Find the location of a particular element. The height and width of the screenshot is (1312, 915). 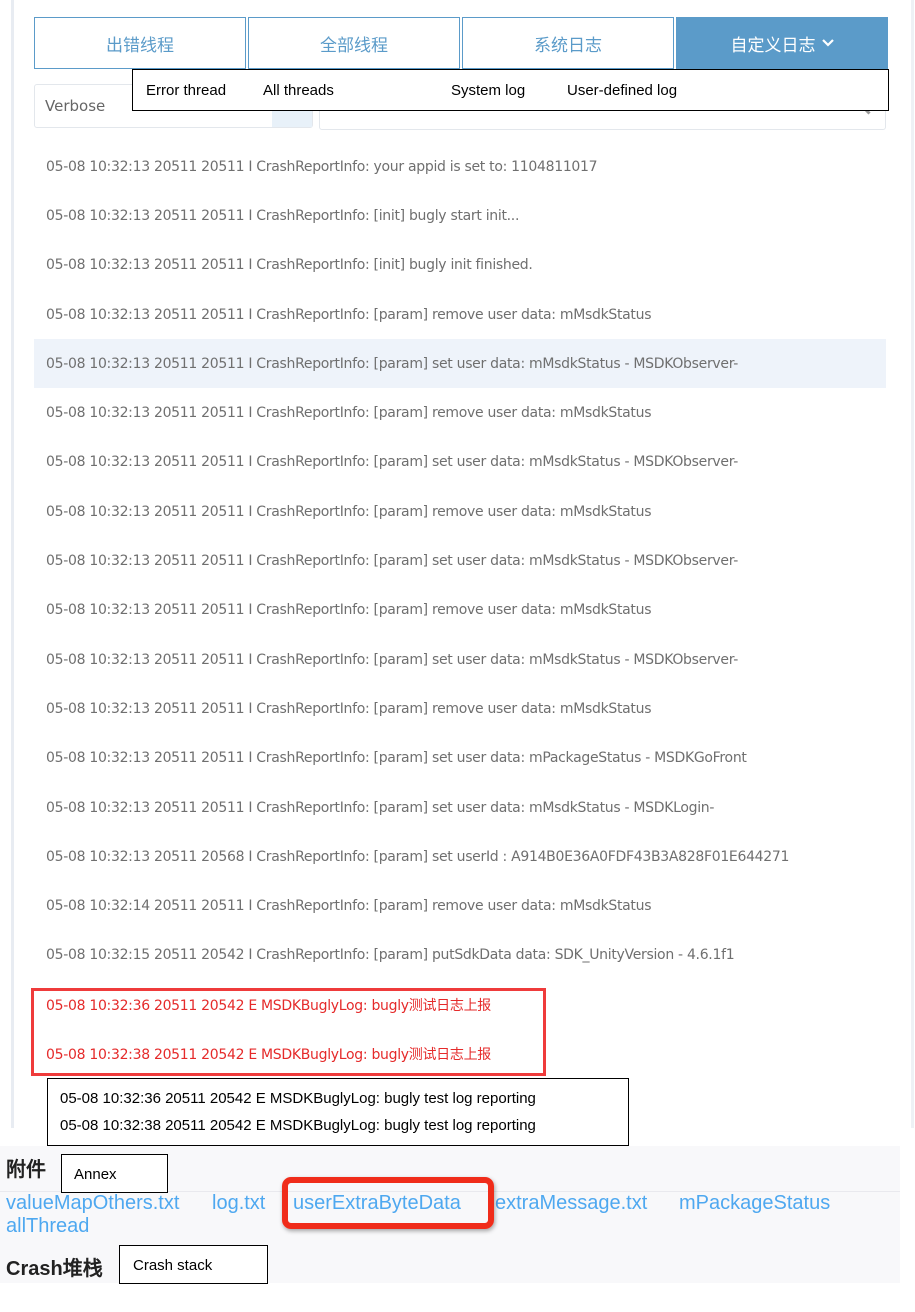

attachment-link-mpackagestatus: mPackageStatus is located at coordinates (754, 1203).